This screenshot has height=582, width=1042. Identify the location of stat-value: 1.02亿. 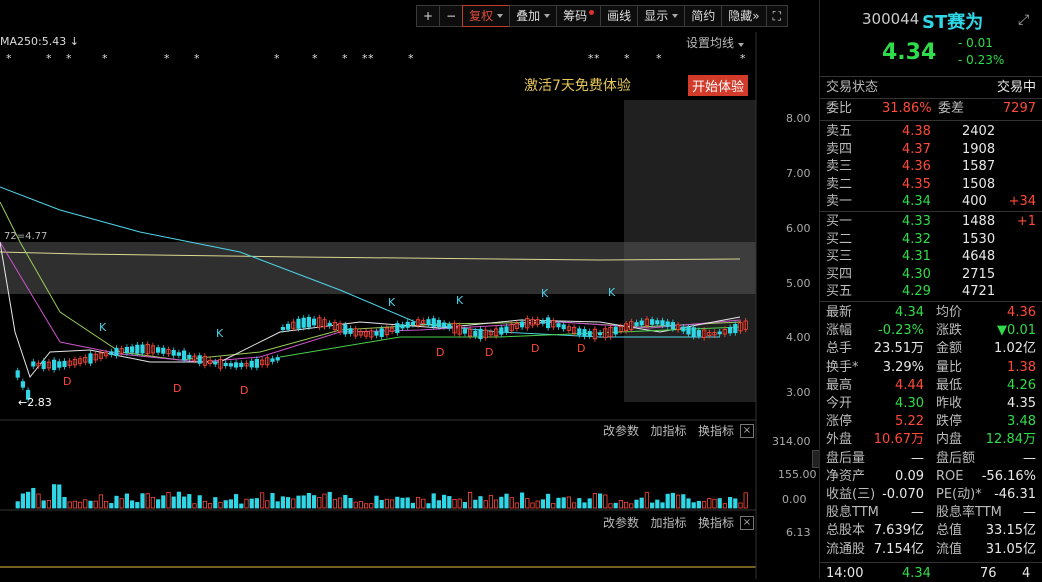
(1015, 349).